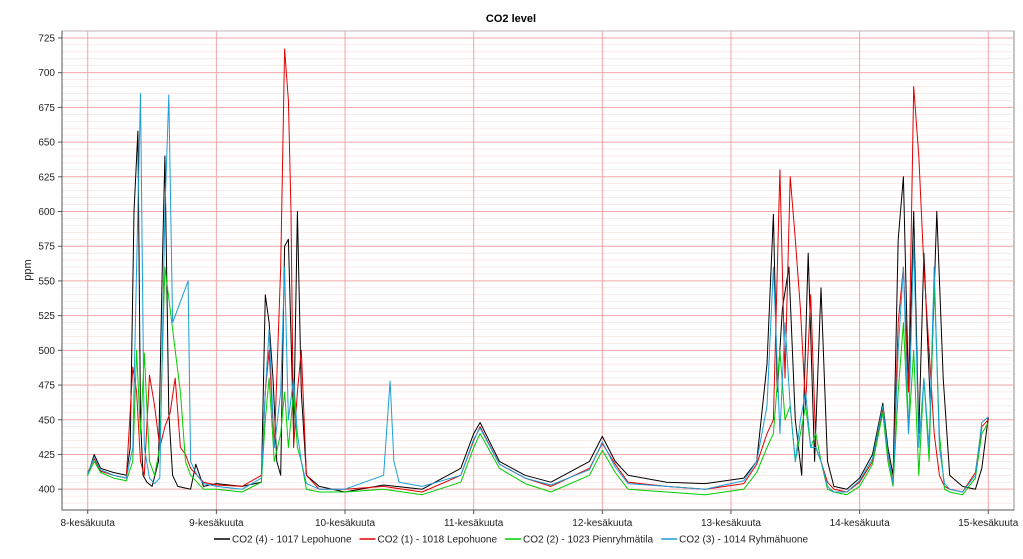  What do you see at coordinates (46, 281) in the screenshot?
I see `y-tick-label: 550` at bounding box center [46, 281].